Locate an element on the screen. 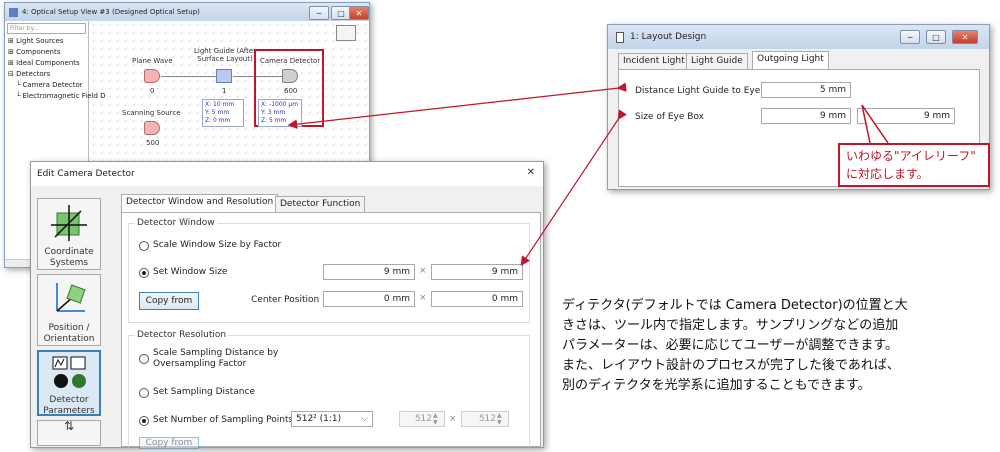 The height and width of the screenshot is (452, 1000). description-line-3: パラメーターは、必要に応じてユーザーが調整できます。 is located at coordinates (730, 345).